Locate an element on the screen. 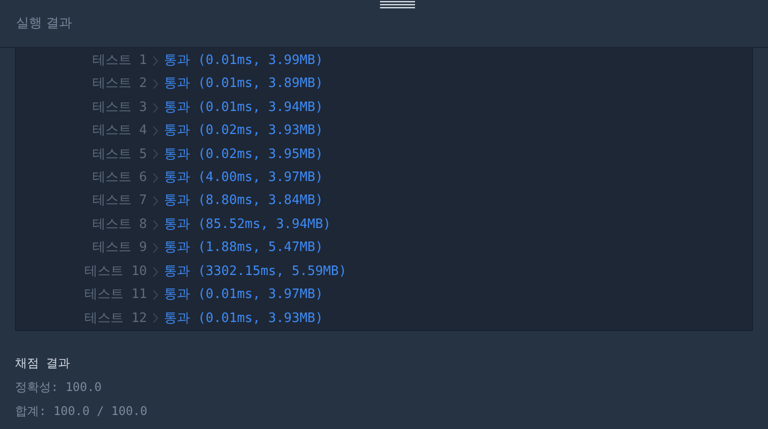 The image size is (768, 429). test-label: 테스트 3 is located at coordinates (119, 107).